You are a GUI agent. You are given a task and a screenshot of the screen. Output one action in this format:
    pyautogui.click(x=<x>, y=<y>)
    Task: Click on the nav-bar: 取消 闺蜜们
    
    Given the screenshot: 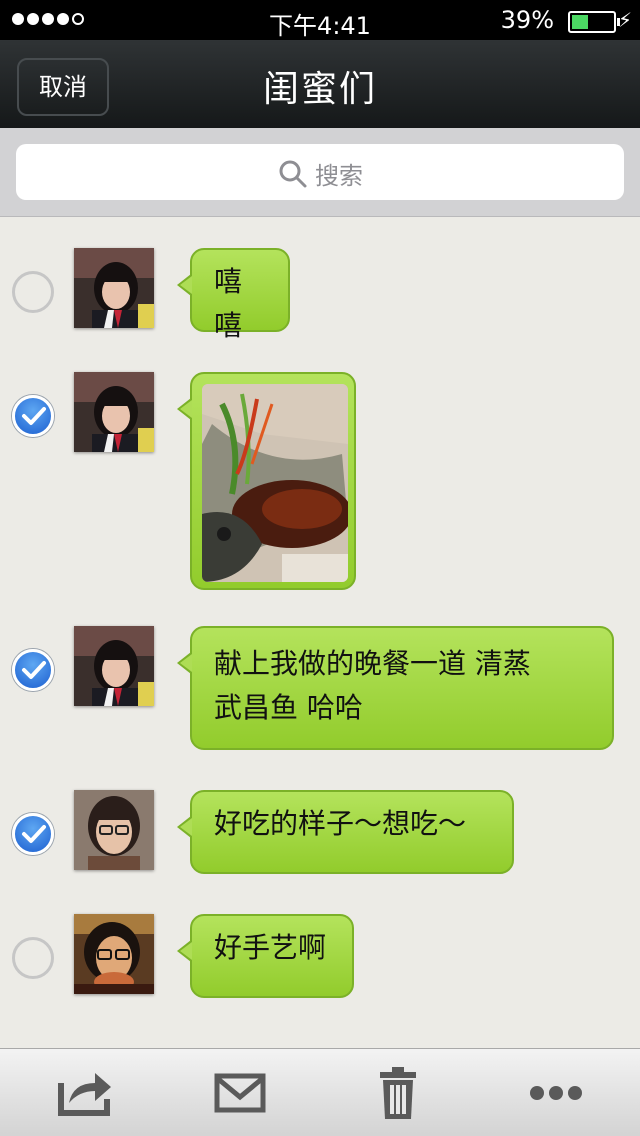 What is the action you would take?
    pyautogui.click(x=320, y=84)
    